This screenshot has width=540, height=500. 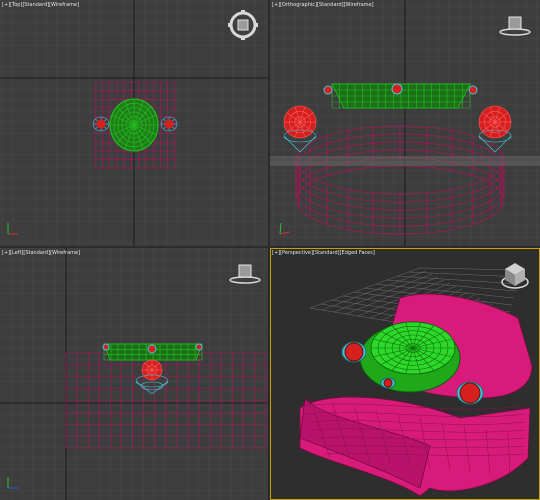 I want to click on viewport-orthographic-label: [+][Orthographic][Standard][Wireframe], so click(x=323, y=5).